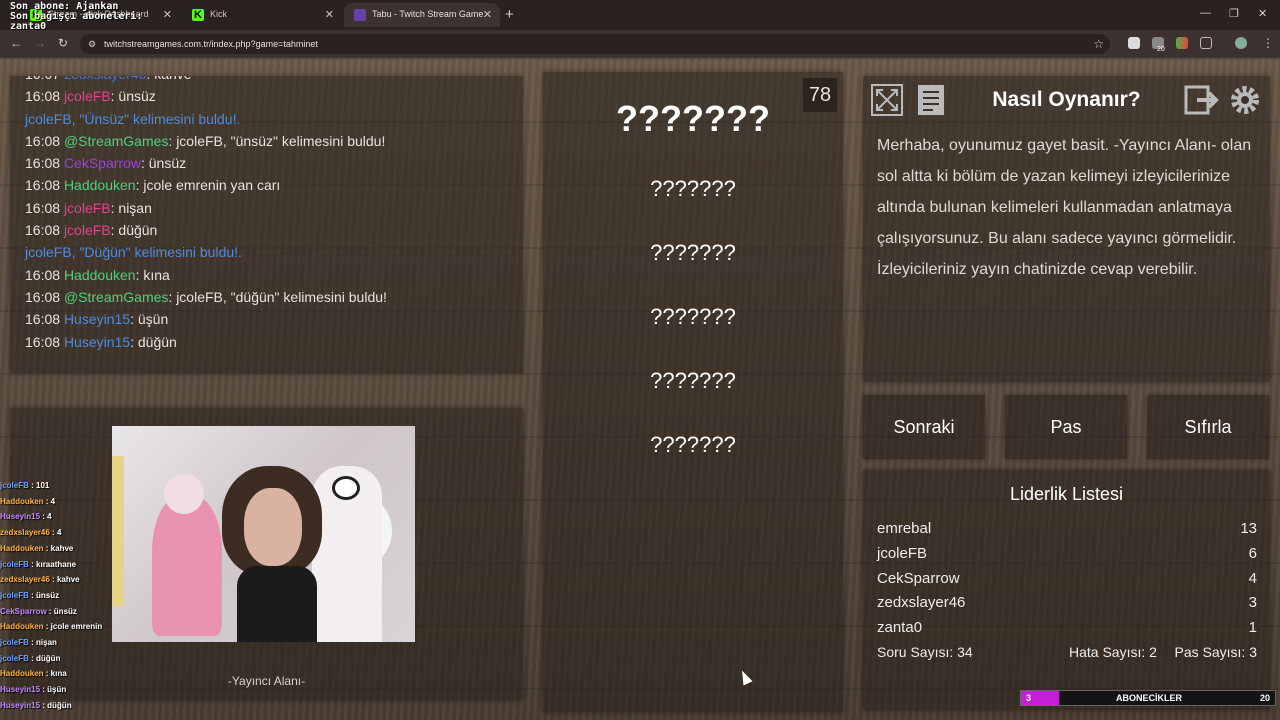 The width and height of the screenshot is (1280, 720). Describe the element at coordinates (1252, 602) in the screenshot. I see `player-score: 3` at that location.